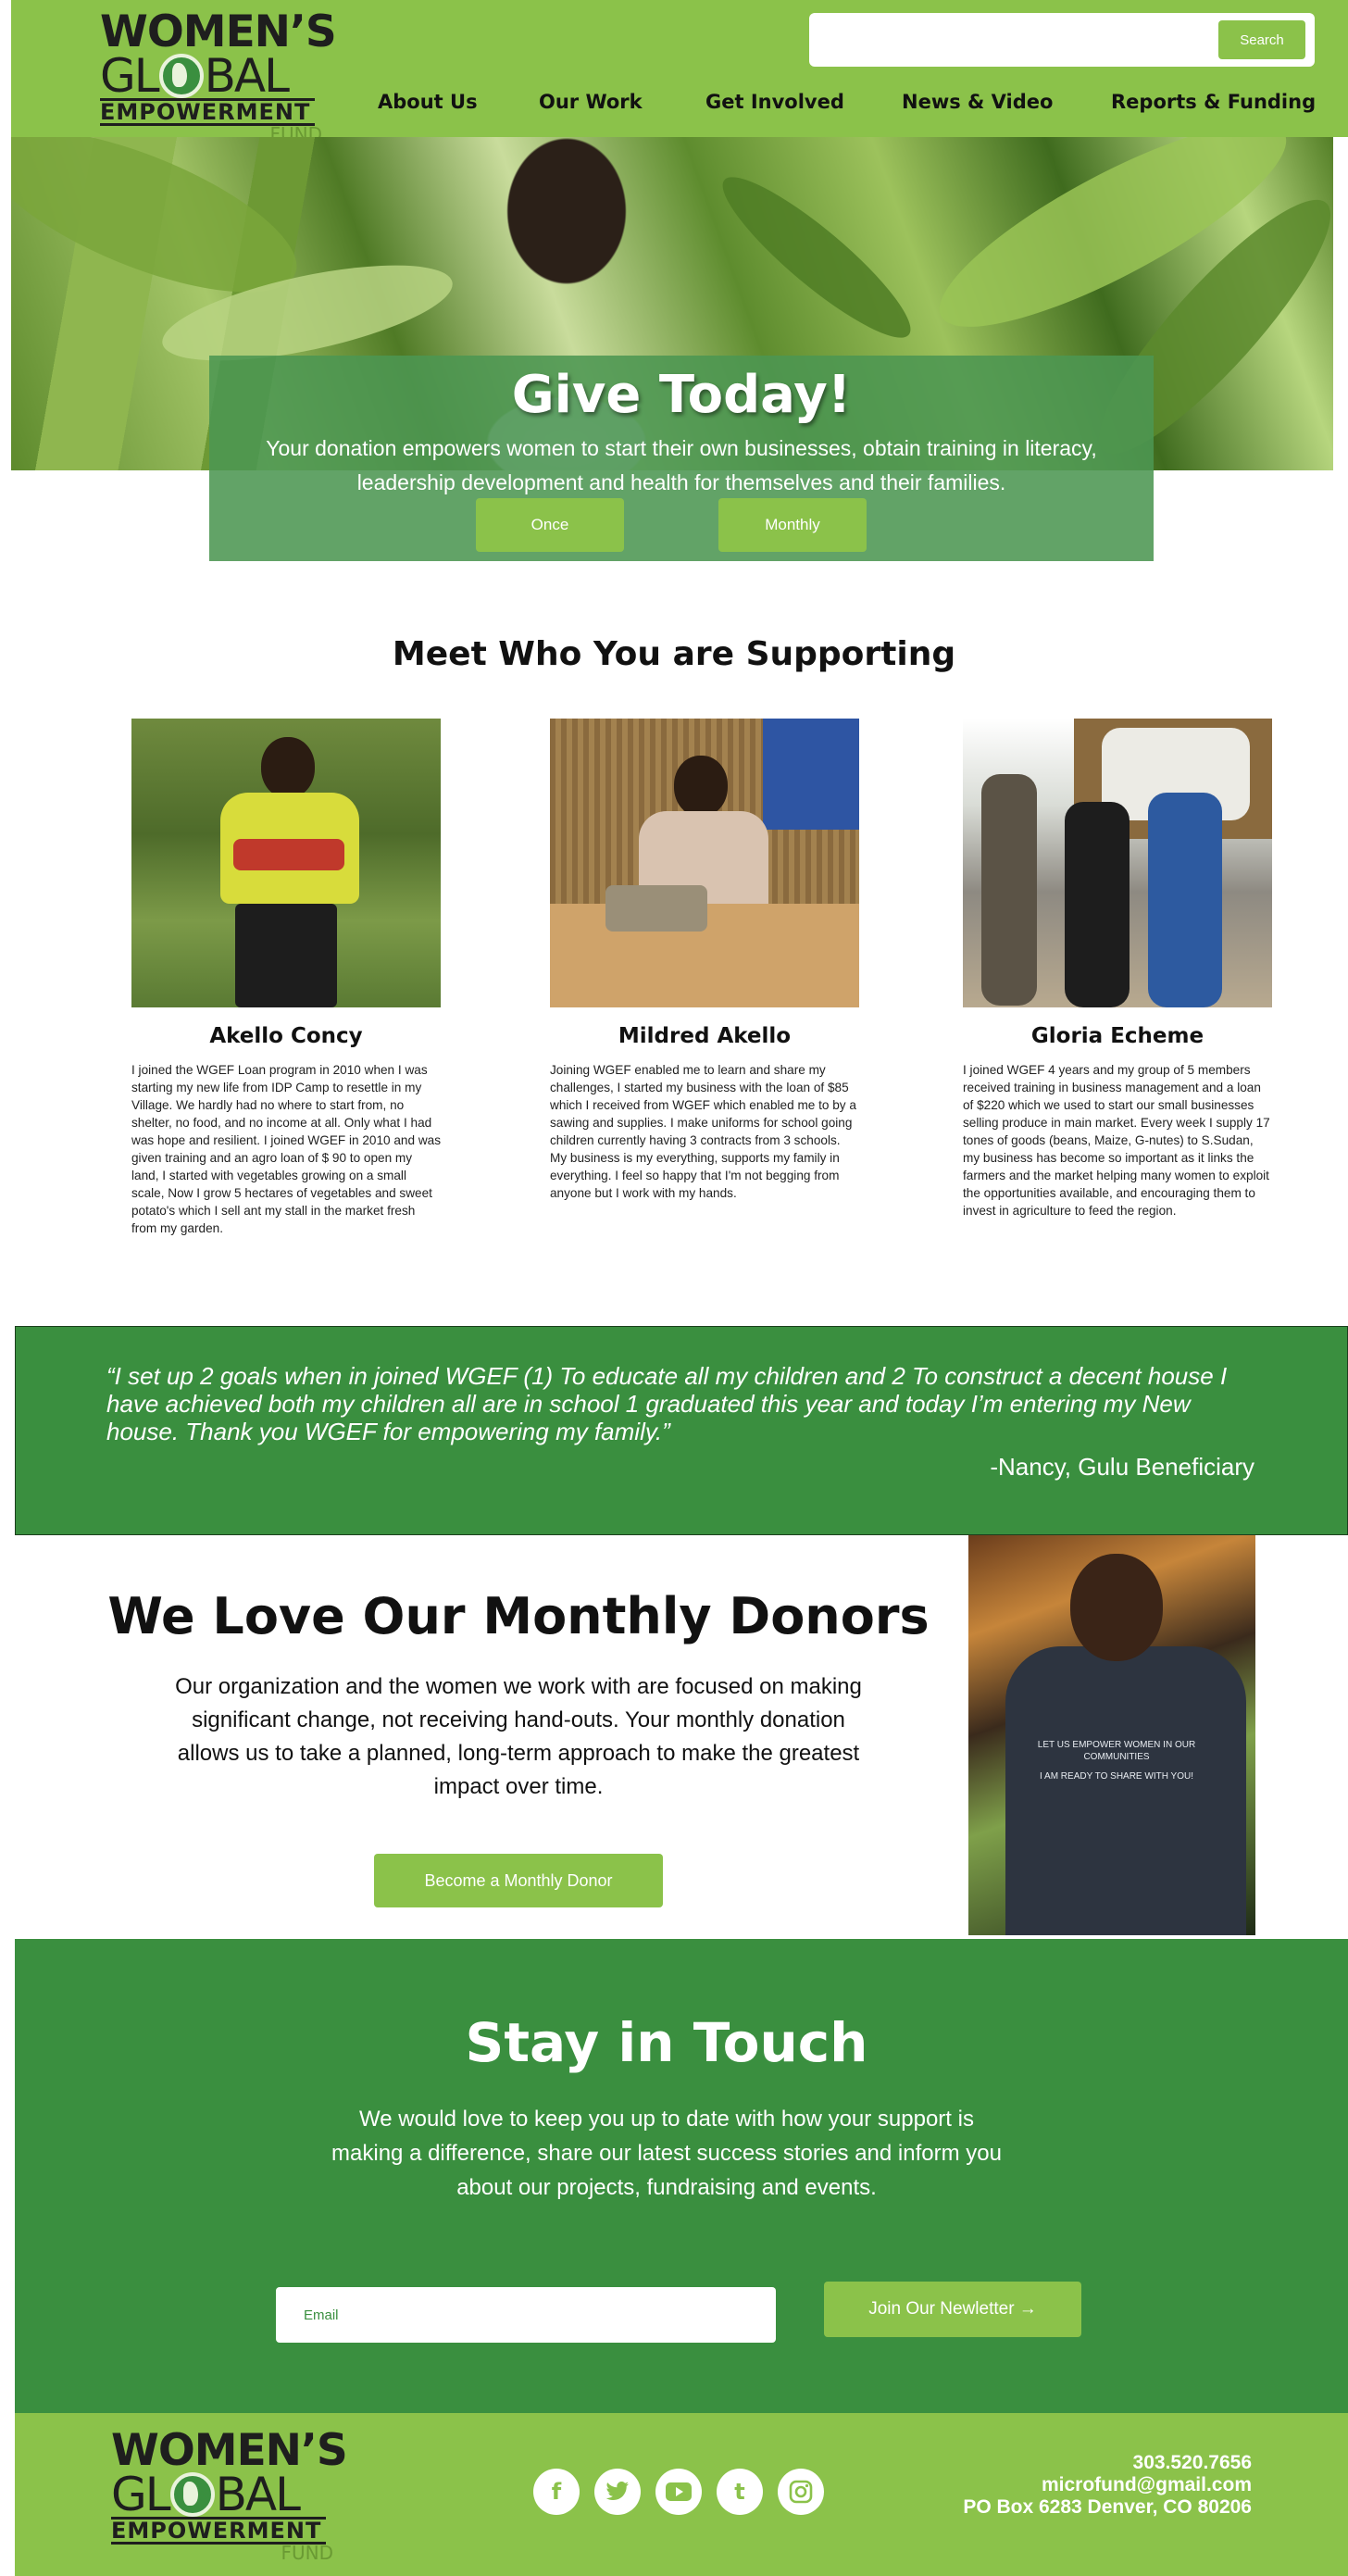 The height and width of the screenshot is (2576, 1348). What do you see at coordinates (801, 2492) in the screenshot?
I see `instagram-icon` at bounding box center [801, 2492].